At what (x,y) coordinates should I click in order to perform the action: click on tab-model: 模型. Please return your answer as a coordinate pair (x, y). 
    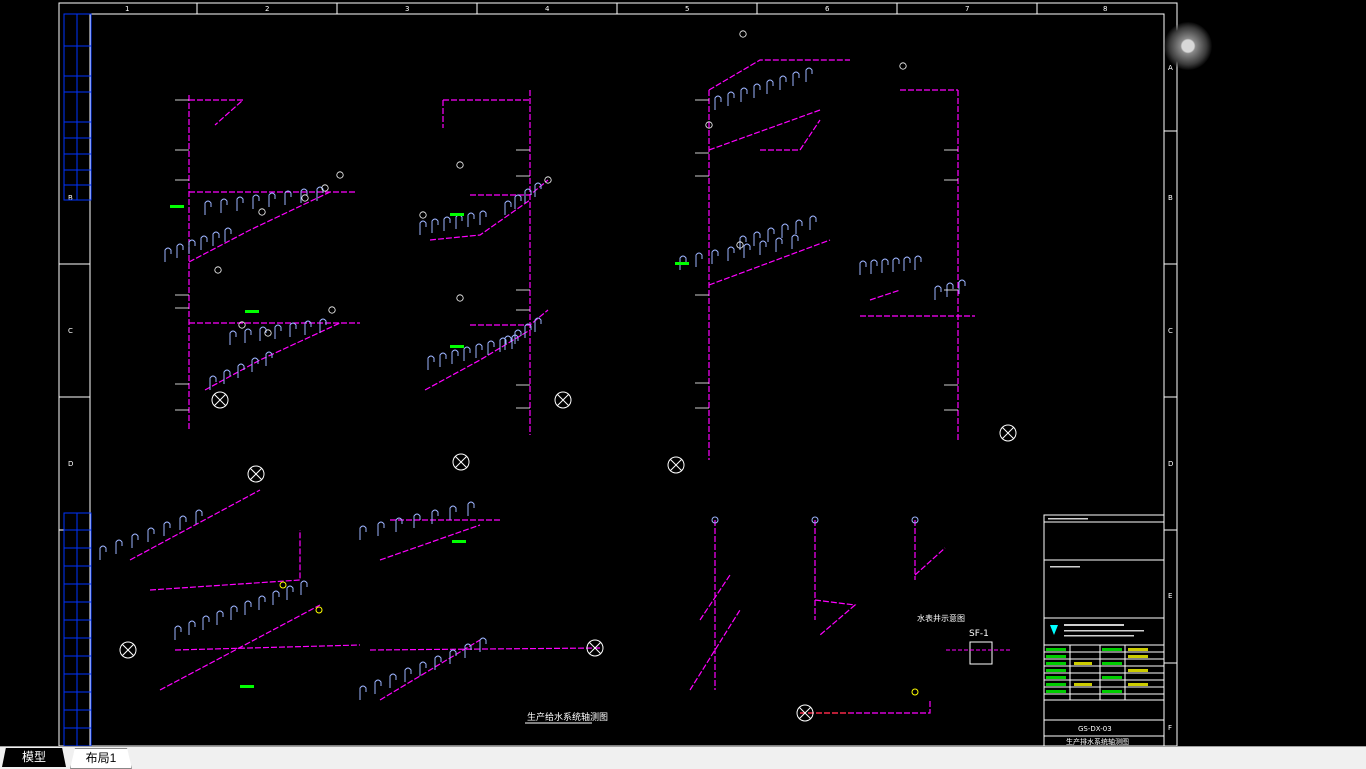
    Looking at the image, I should click on (34, 757).